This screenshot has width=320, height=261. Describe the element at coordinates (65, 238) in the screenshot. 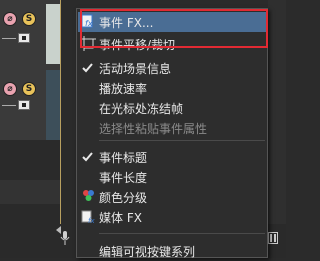

I see `microphone-icon` at that location.